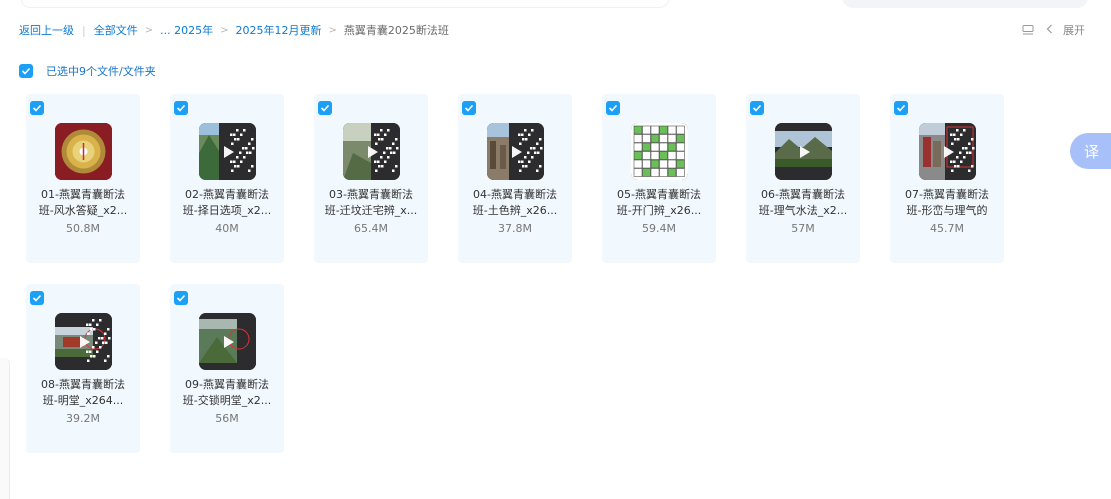 This screenshot has height=499, width=1111. What do you see at coordinates (1028, 30) in the screenshot?
I see `list-view-icon` at bounding box center [1028, 30].